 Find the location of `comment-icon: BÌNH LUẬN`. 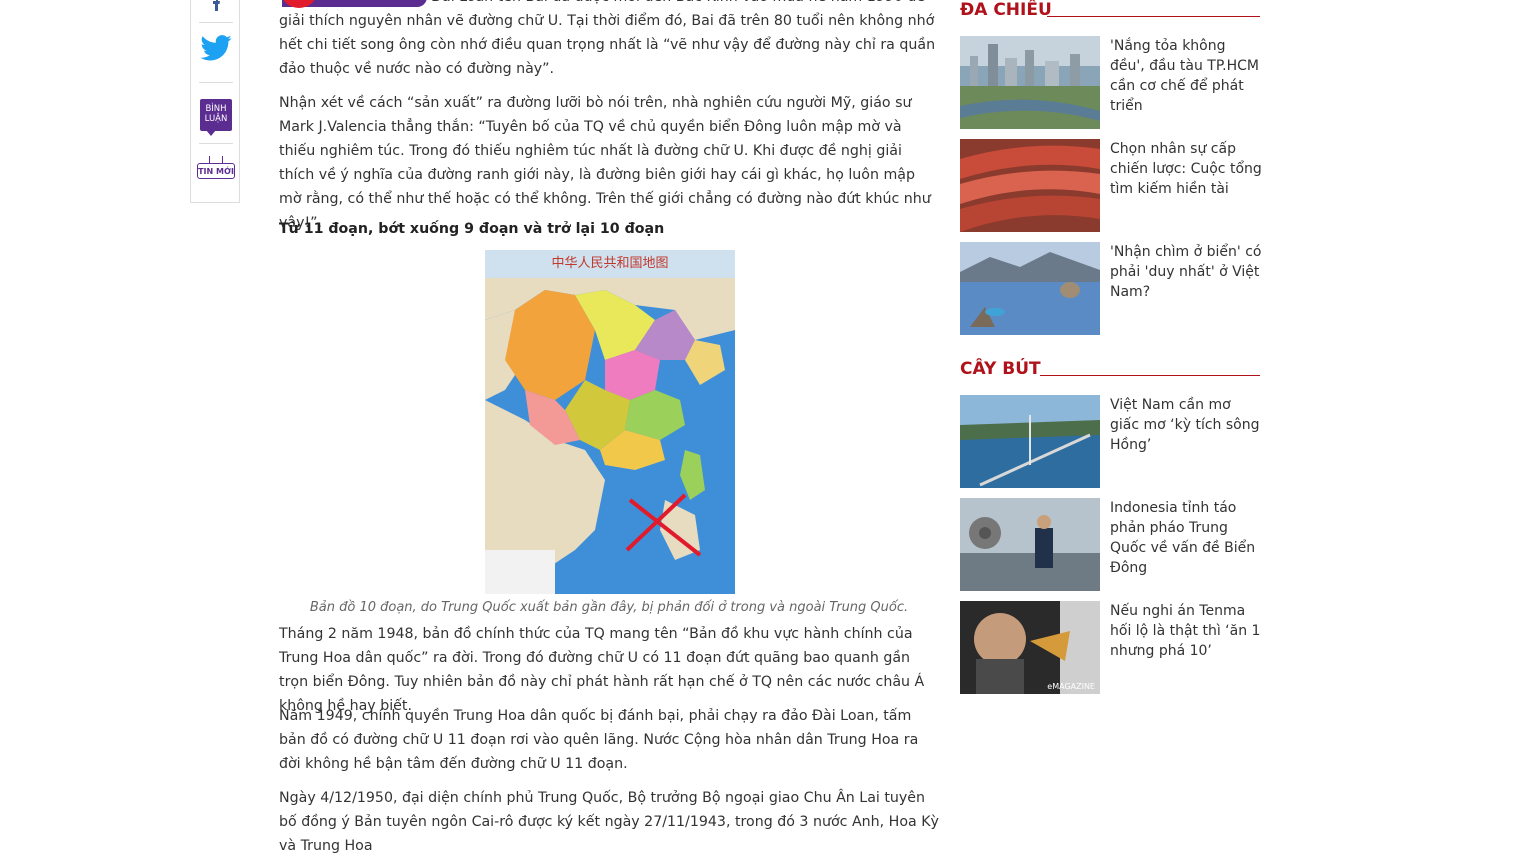

comment-icon: BÌNH LUẬN is located at coordinates (216, 117).